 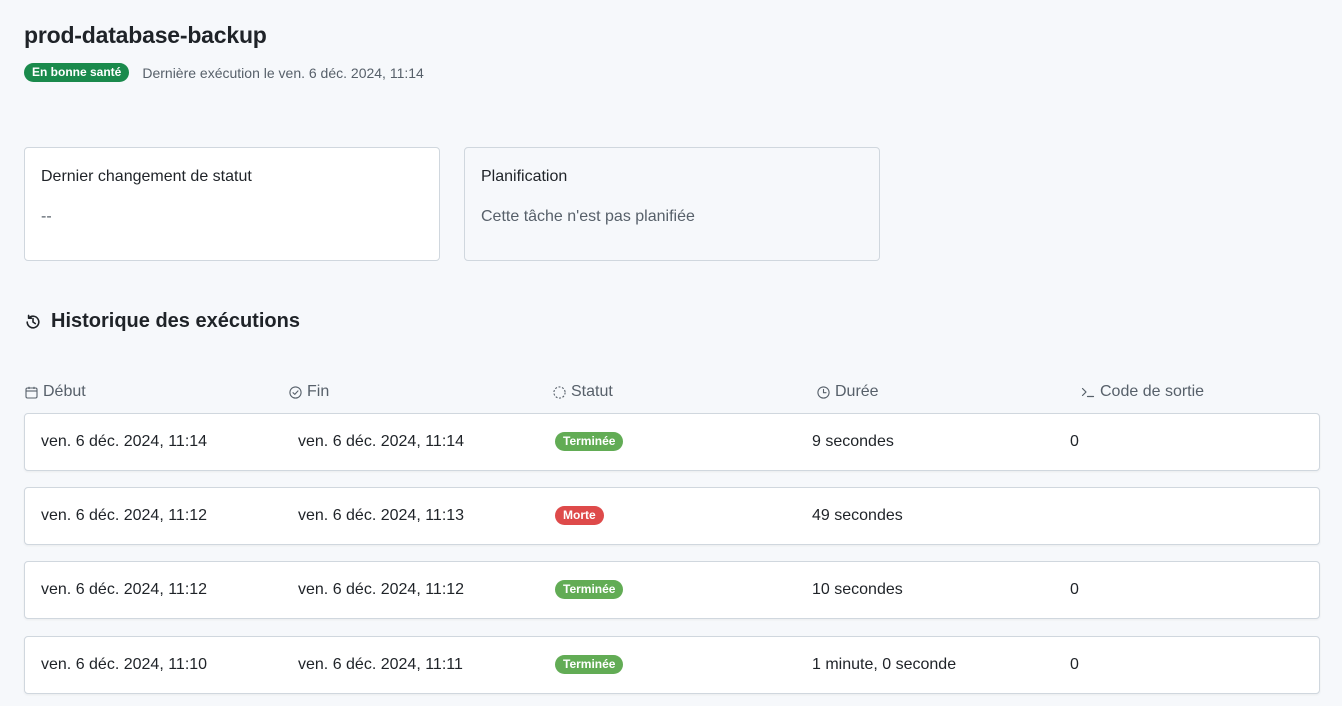 What do you see at coordinates (381, 589) in the screenshot?
I see `cell-end: ven. 6 déc. 2024, 11:12` at bounding box center [381, 589].